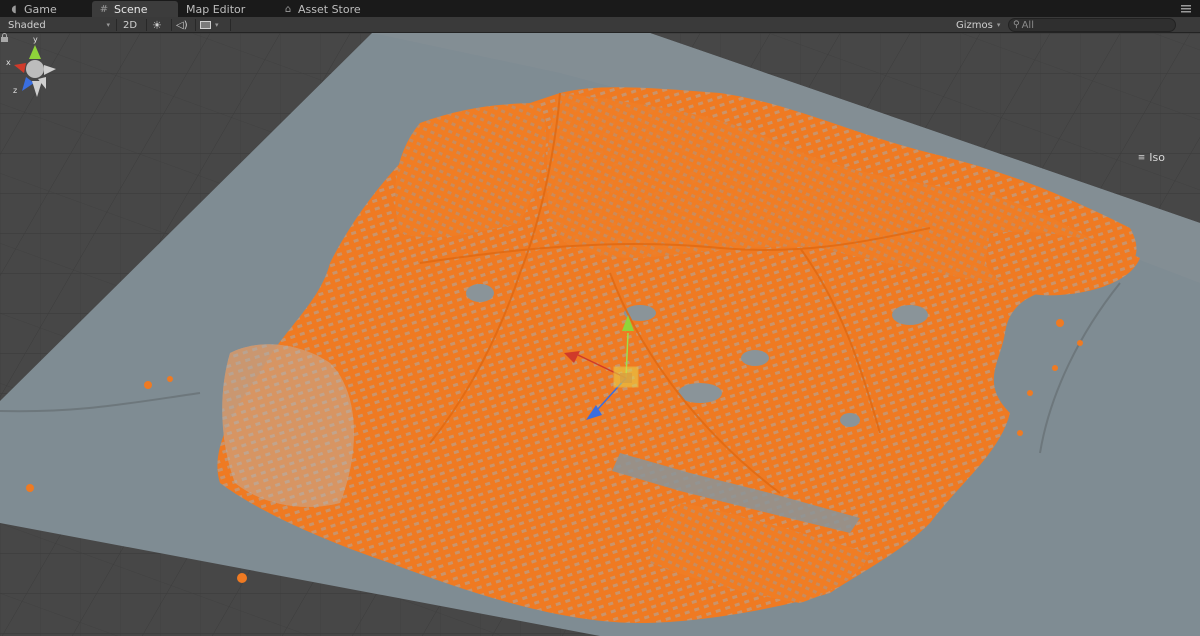 The image size is (1200, 636). What do you see at coordinates (157, 25) in the screenshot?
I see `sun-icon: ☀` at bounding box center [157, 25].